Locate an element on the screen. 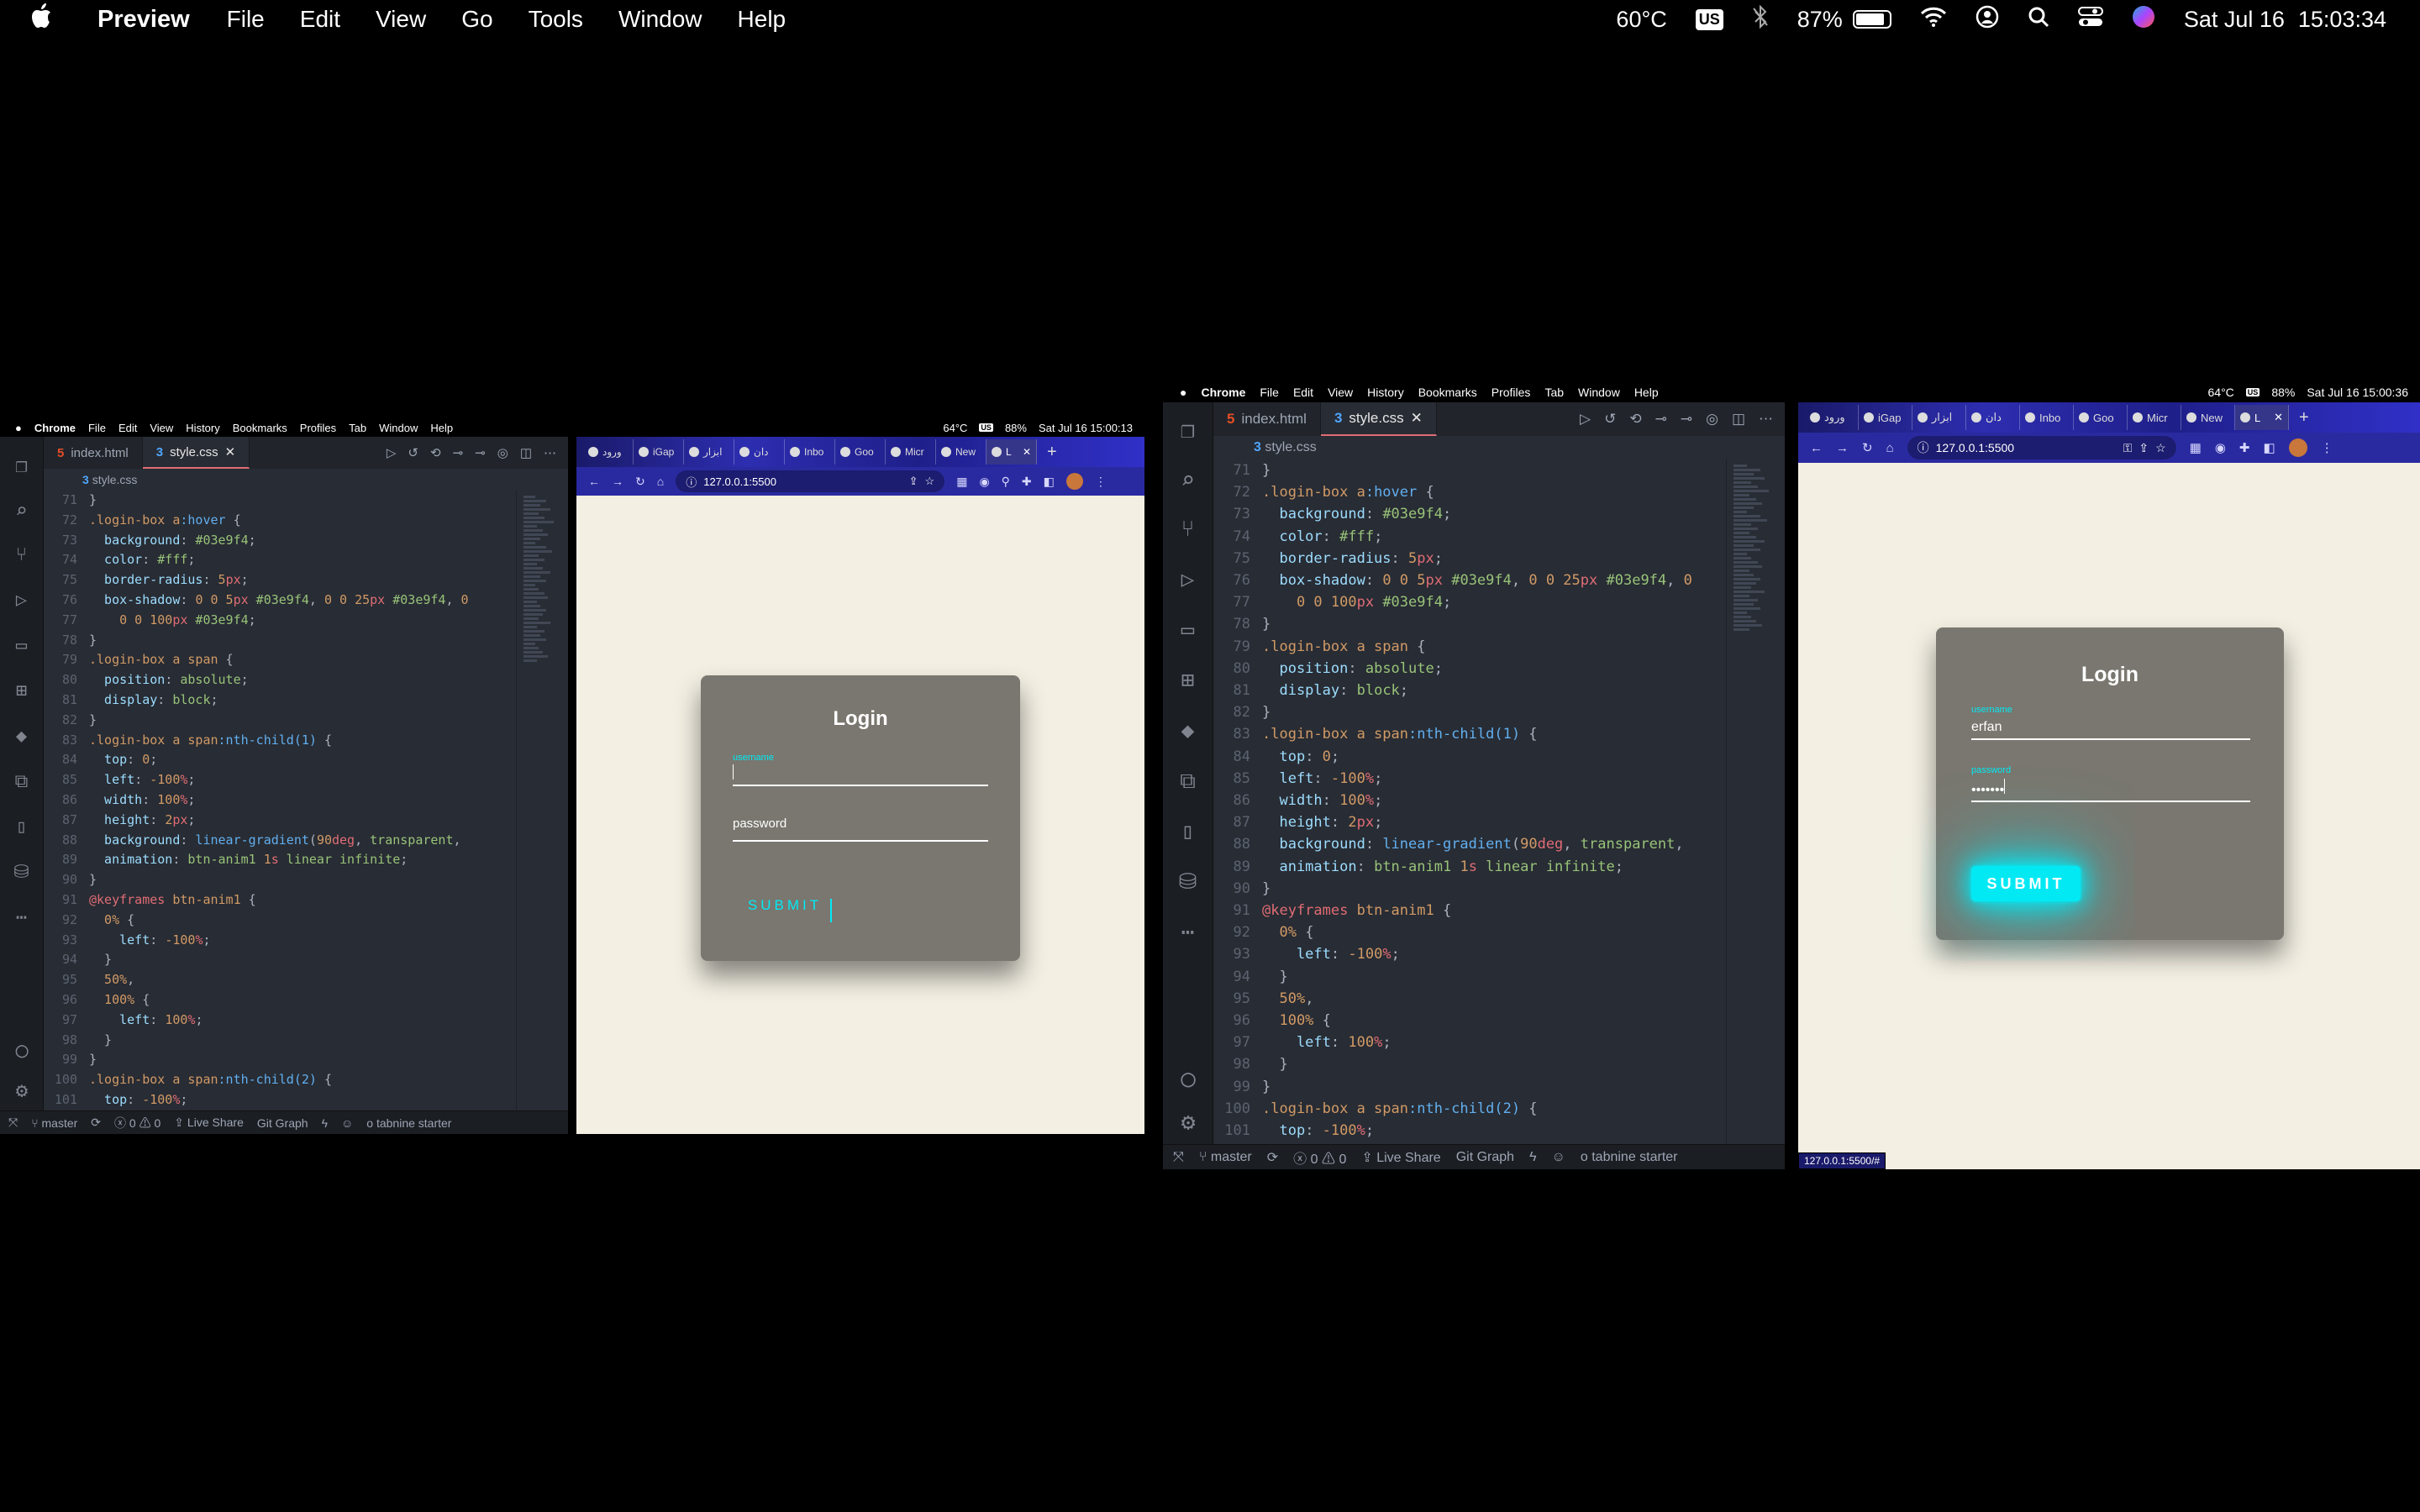 The image size is (2420, 1512). chrome-menu-icon: ⋮ is located at coordinates (2327, 447).